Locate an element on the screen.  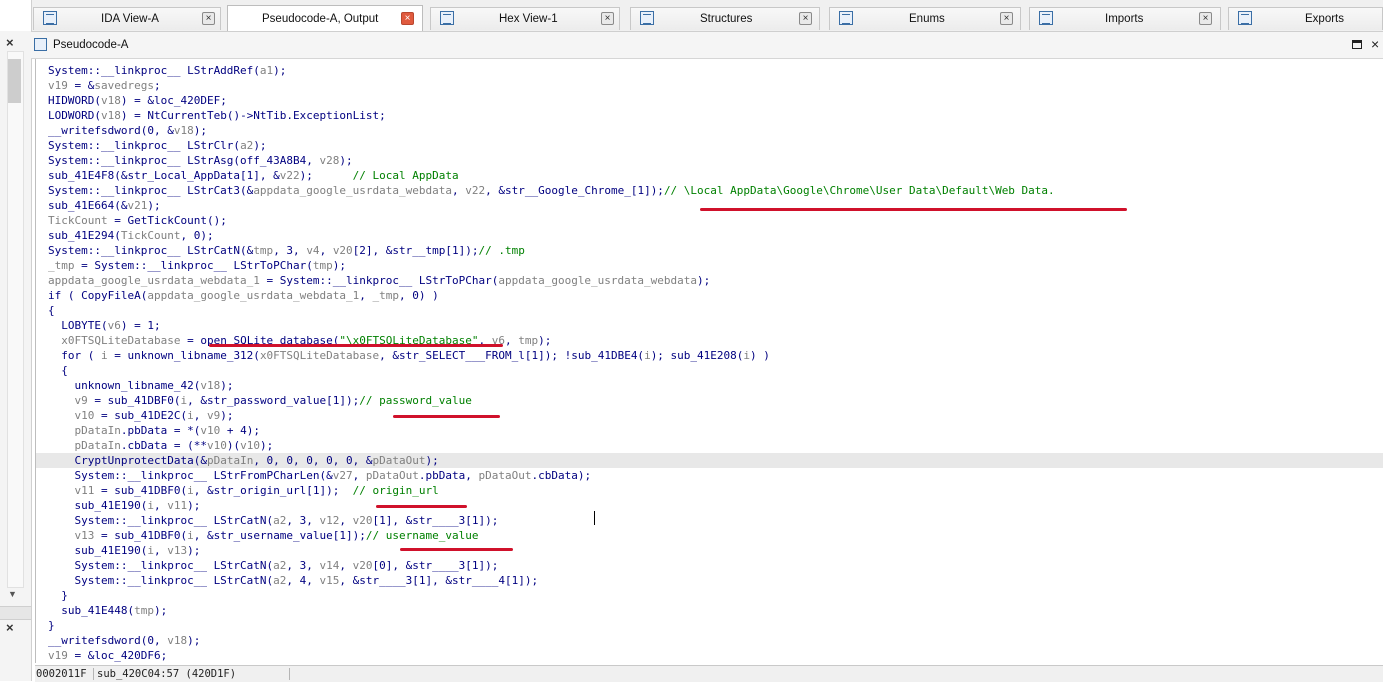
tab-ida-view-a: IDA View-A × is located at coordinates (127, 18).